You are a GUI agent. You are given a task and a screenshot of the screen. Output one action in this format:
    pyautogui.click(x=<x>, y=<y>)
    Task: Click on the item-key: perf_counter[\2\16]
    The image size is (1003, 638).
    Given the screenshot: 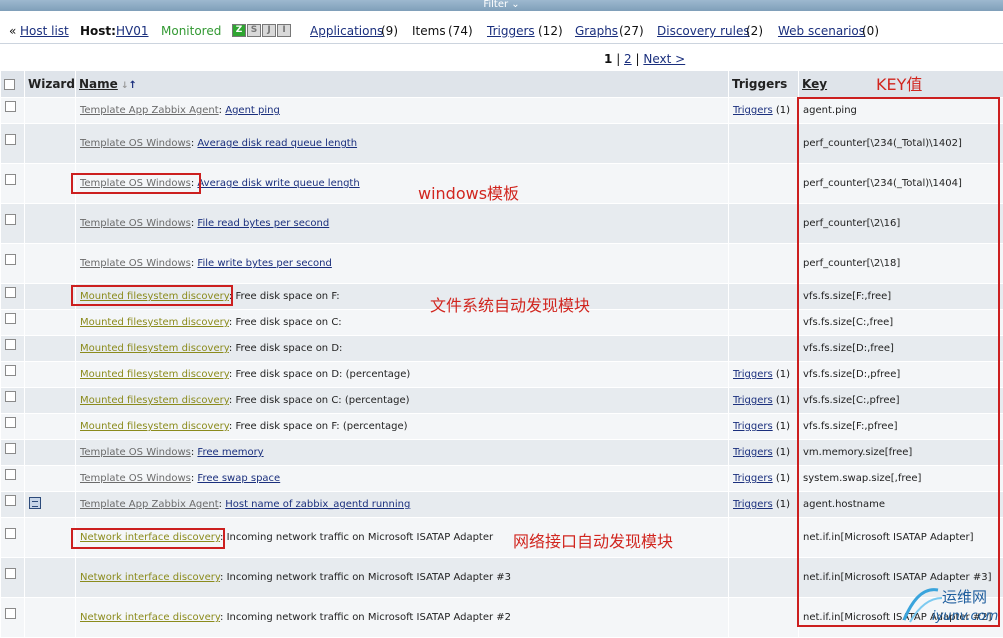 What is the action you would take?
    pyautogui.click(x=901, y=224)
    